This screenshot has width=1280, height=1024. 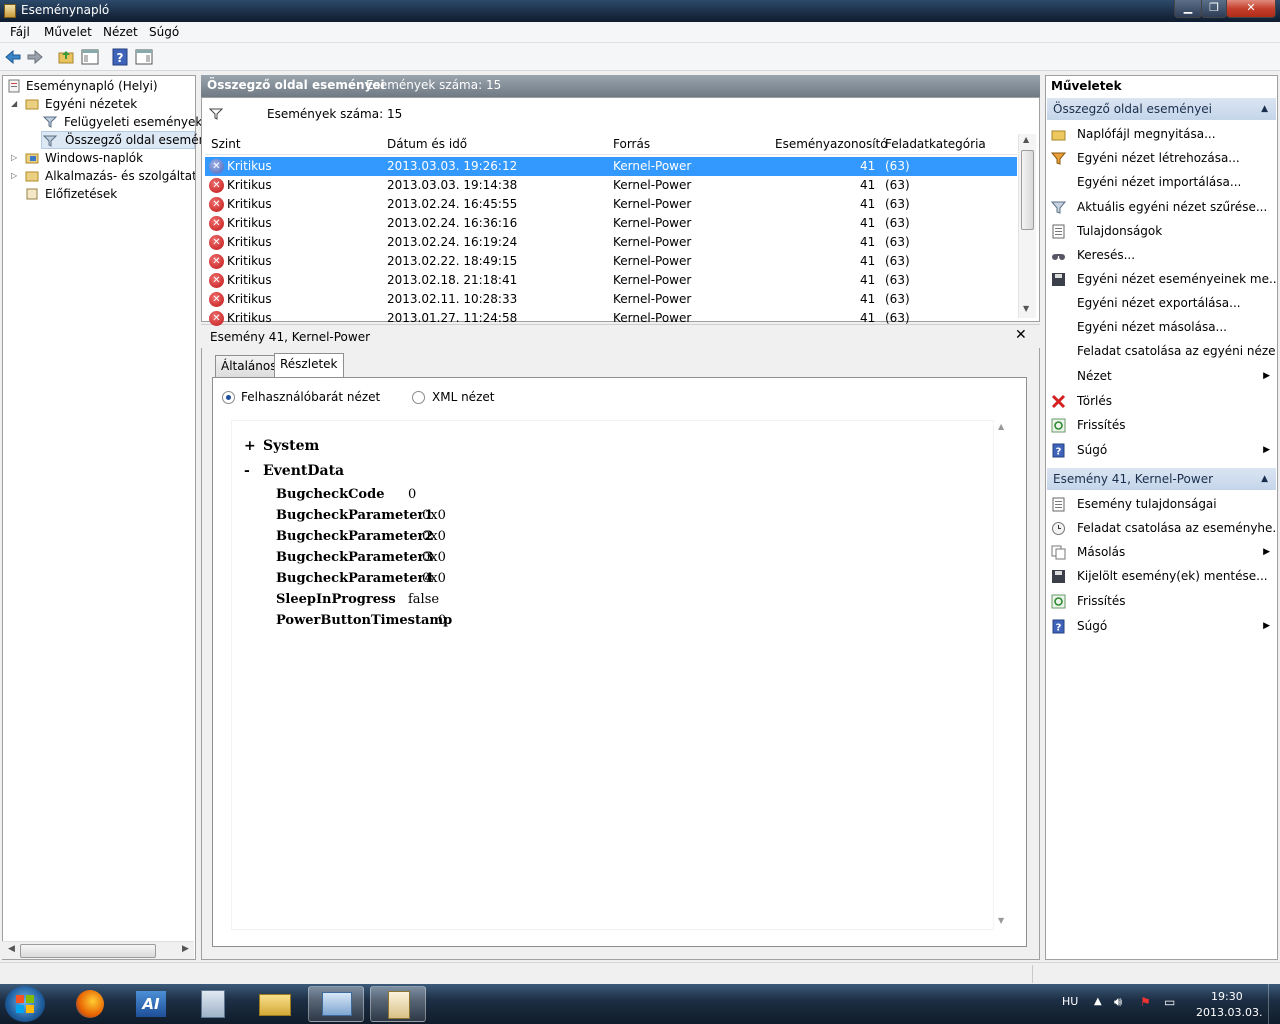 What do you see at coordinates (68, 32) in the screenshot?
I see `menu-action: Művelet` at bounding box center [68, 32].